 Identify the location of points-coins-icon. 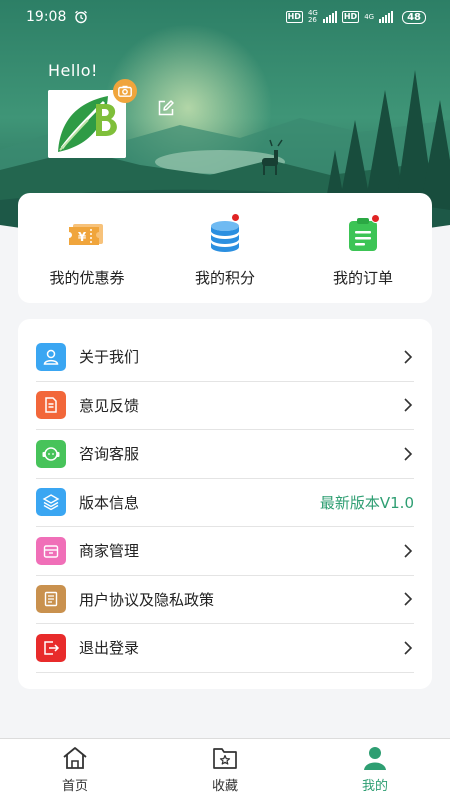
(225, 234).